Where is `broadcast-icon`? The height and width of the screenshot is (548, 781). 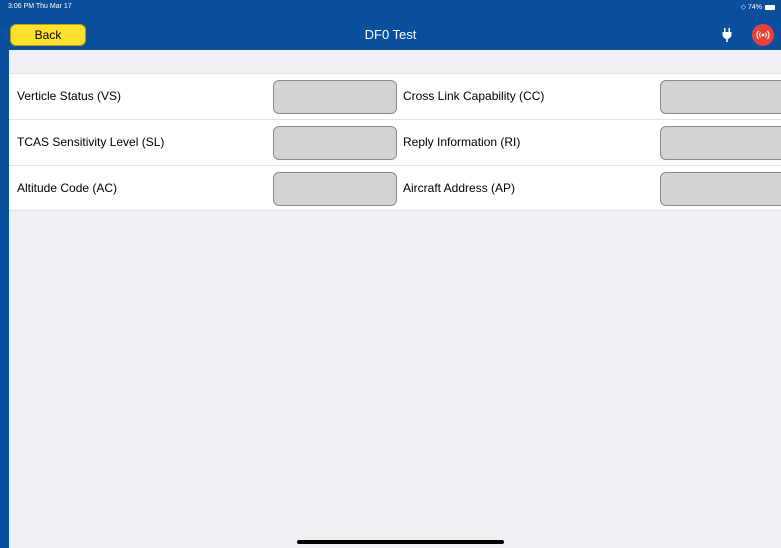 broadcast-icon is located at coordinates (763, 35).